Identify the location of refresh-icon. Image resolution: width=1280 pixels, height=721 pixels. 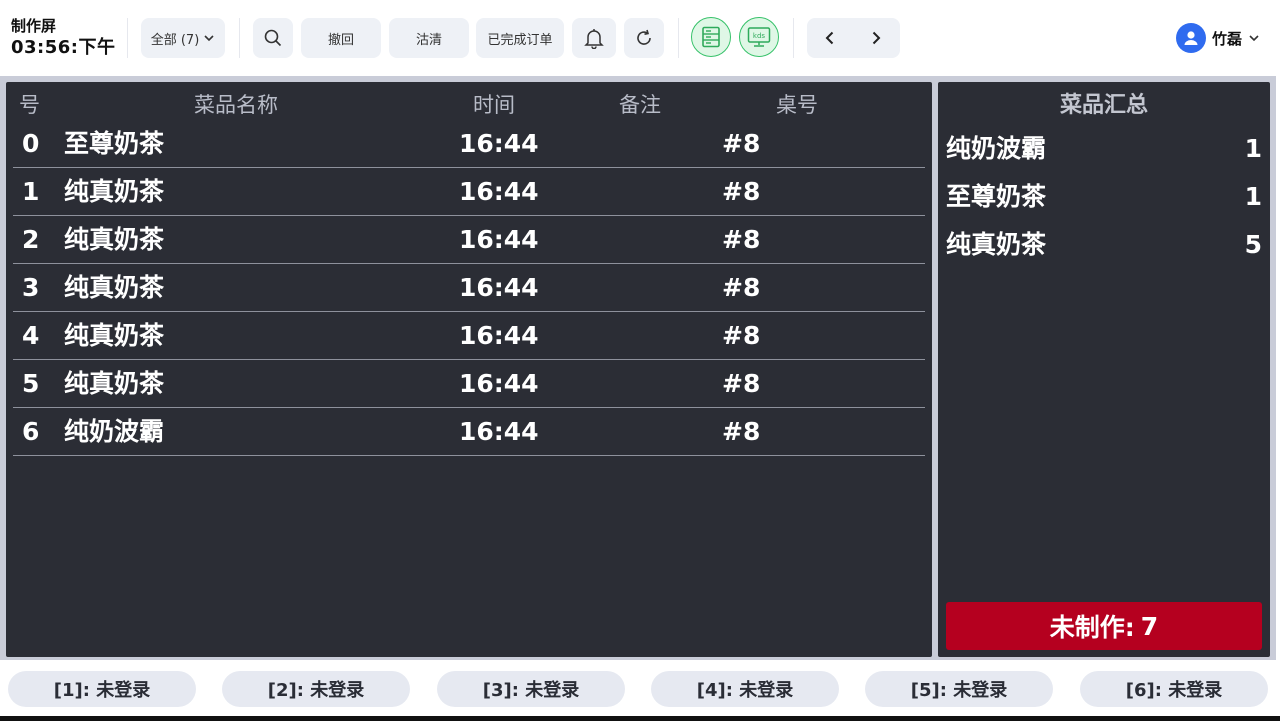
(644, 37).